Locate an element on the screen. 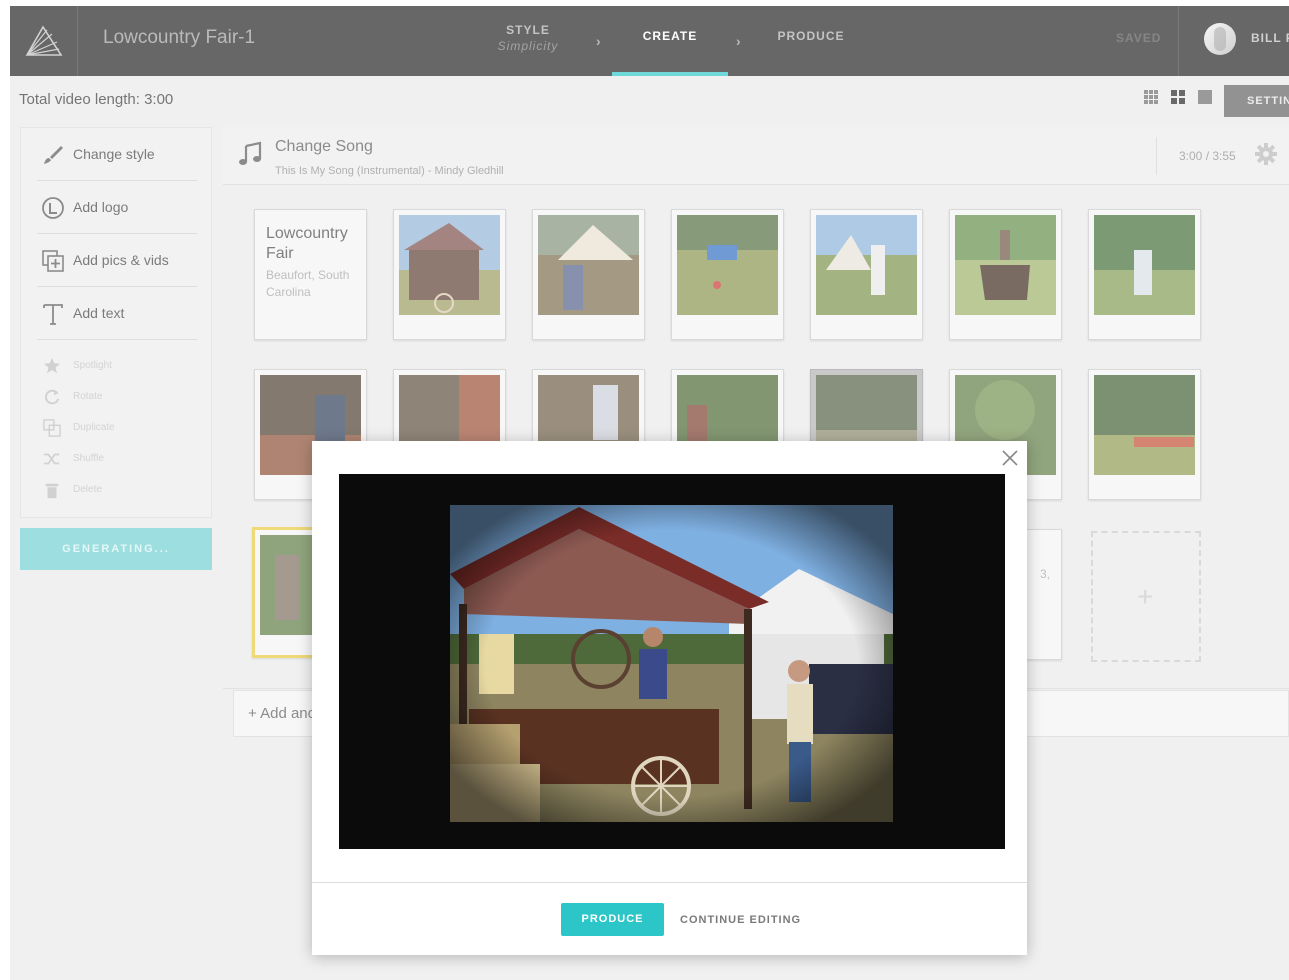 Image resolution: width=1289 pixels, height=980 pixels. modal-footer: PRODUCE CONTINUE EDITING is located at coordinates (669, 918).